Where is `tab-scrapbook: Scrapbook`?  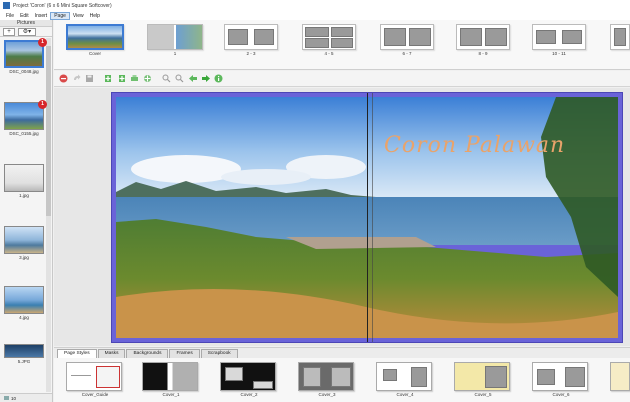 tab-scrapbook: Scrapbook is located at coordinates (219, 353).